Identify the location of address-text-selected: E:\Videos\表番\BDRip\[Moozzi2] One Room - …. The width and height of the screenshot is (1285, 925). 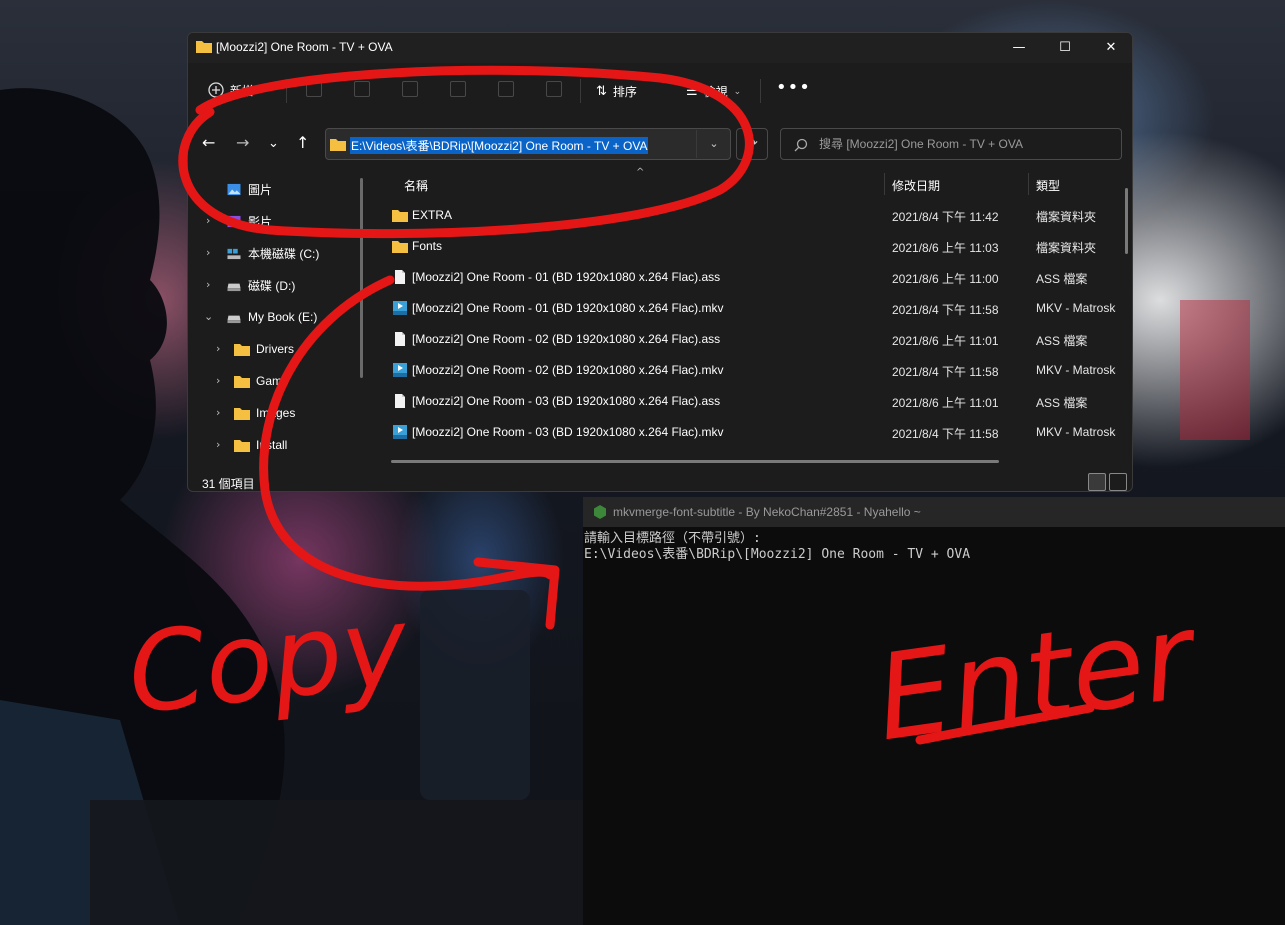
(499, 145).